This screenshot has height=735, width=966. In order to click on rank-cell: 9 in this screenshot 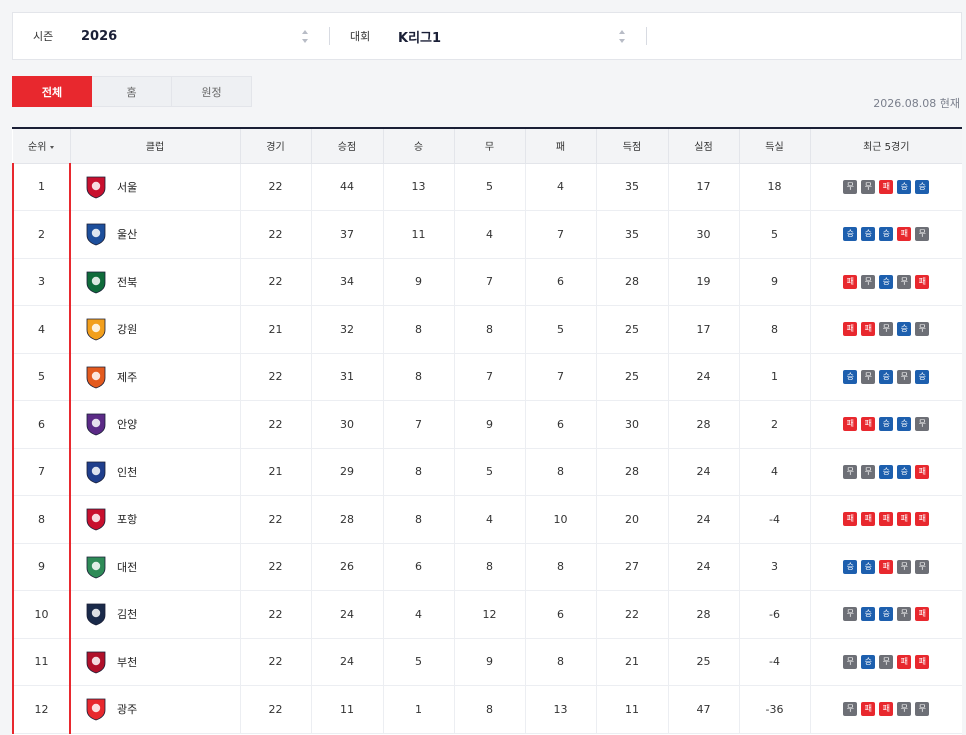, I will do `click(41, 567)`.